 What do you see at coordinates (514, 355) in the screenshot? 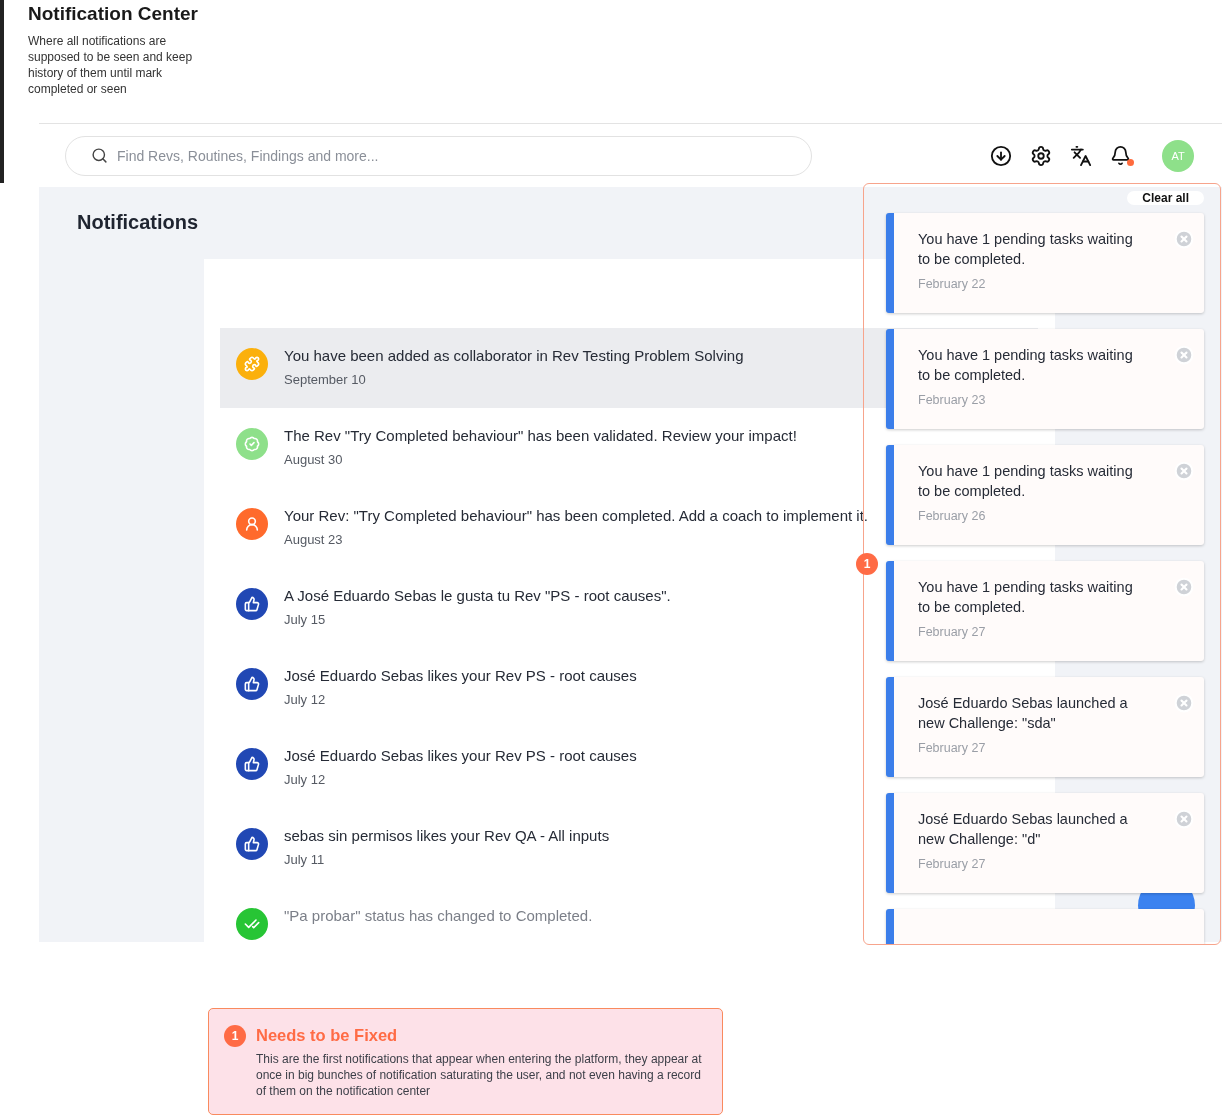
I see `notification-text: You have been added as collaborator in Rev Testing Problem Solving` at bounding box center [514, 355].